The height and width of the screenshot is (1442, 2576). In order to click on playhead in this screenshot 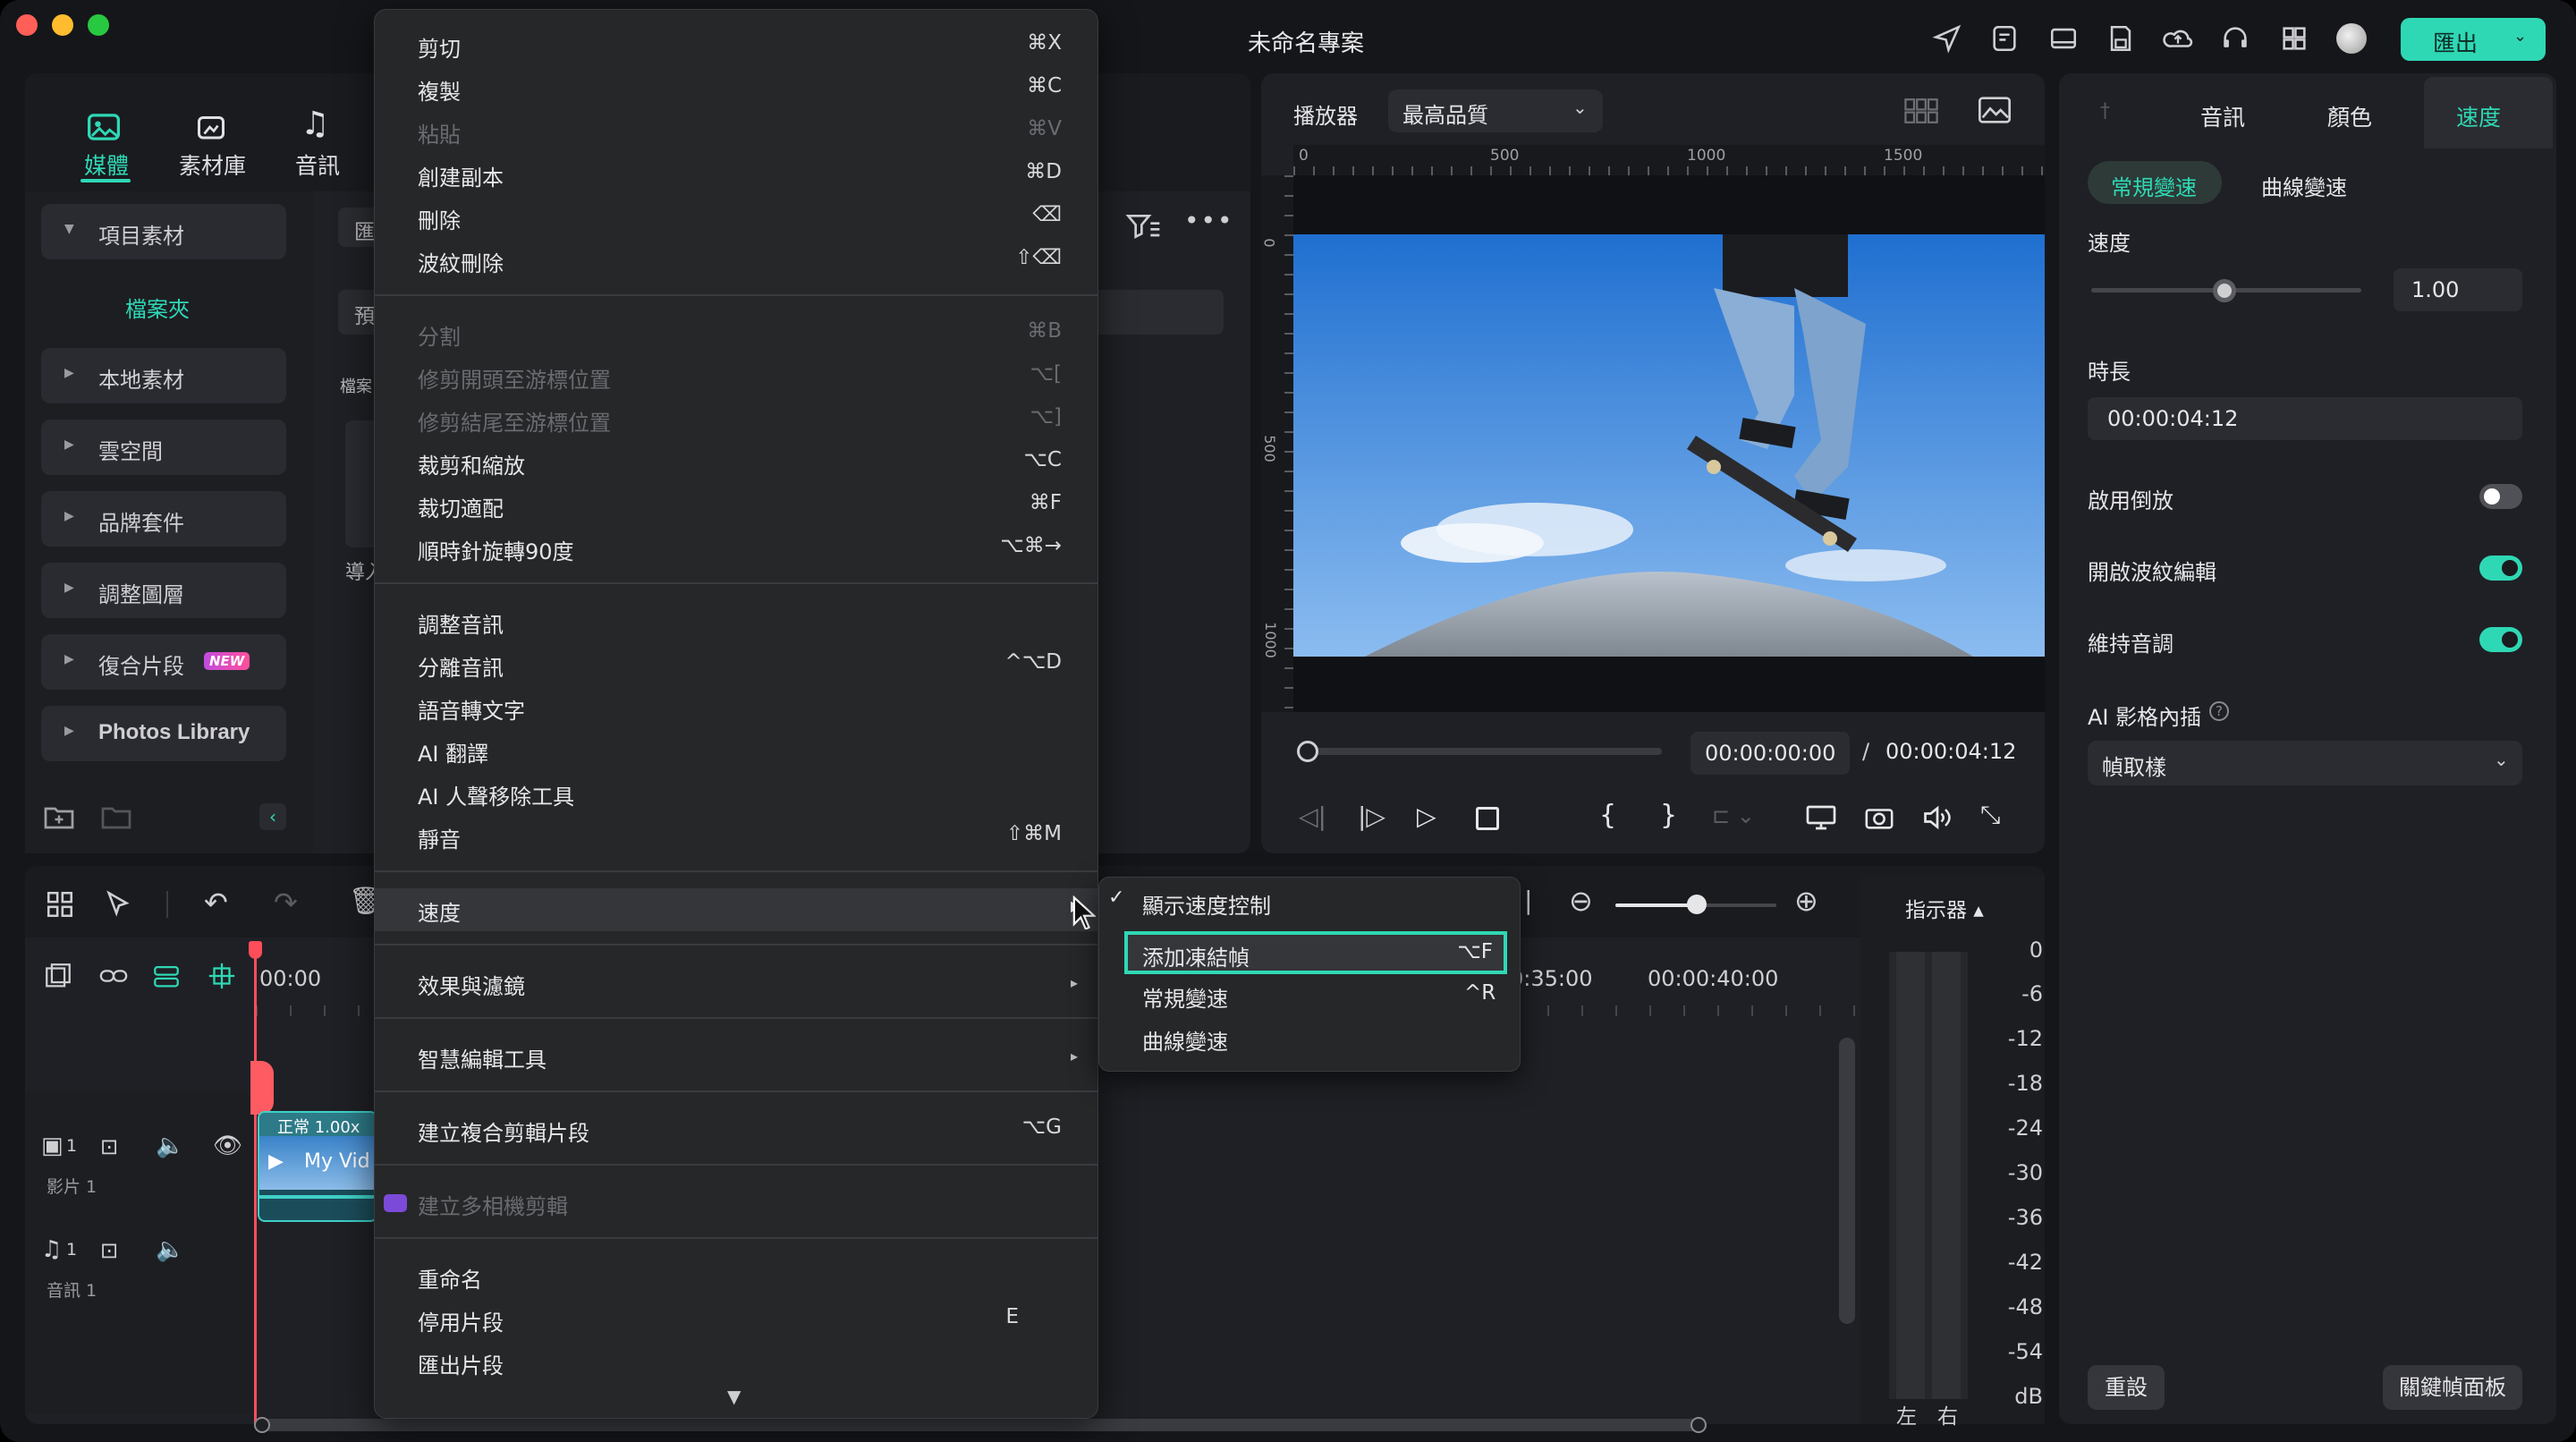, I will do `click(255, 1182)`.